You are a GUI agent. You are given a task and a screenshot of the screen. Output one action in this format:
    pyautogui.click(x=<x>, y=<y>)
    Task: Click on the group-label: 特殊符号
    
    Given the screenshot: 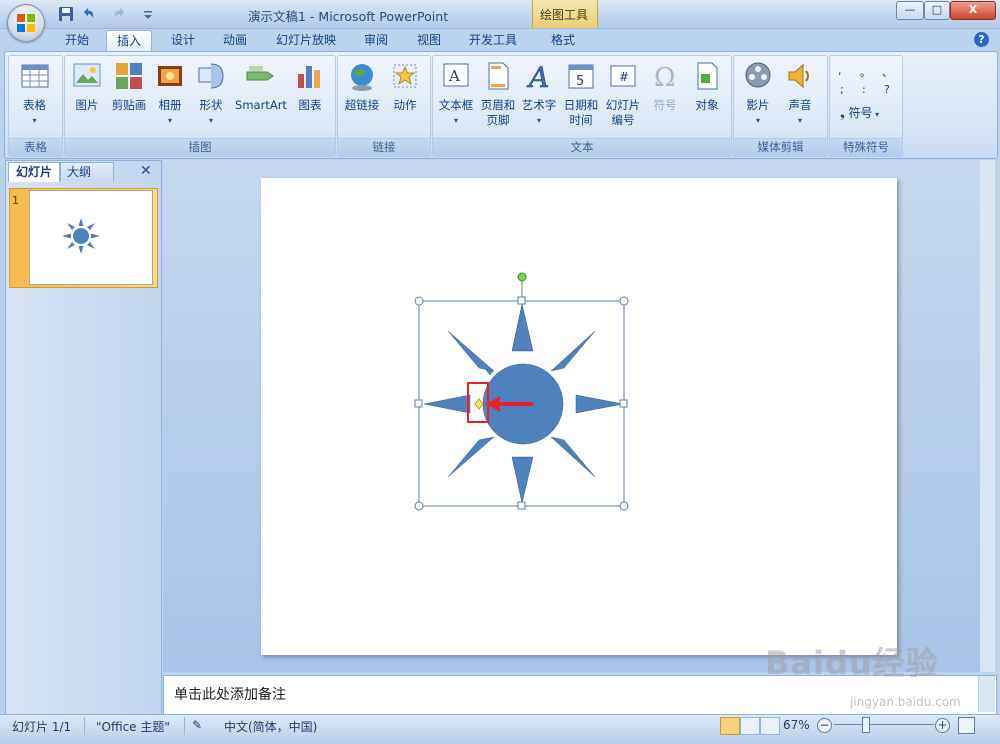 What is the action you would take?
    pyautogui.click(x=866, y=147)
    